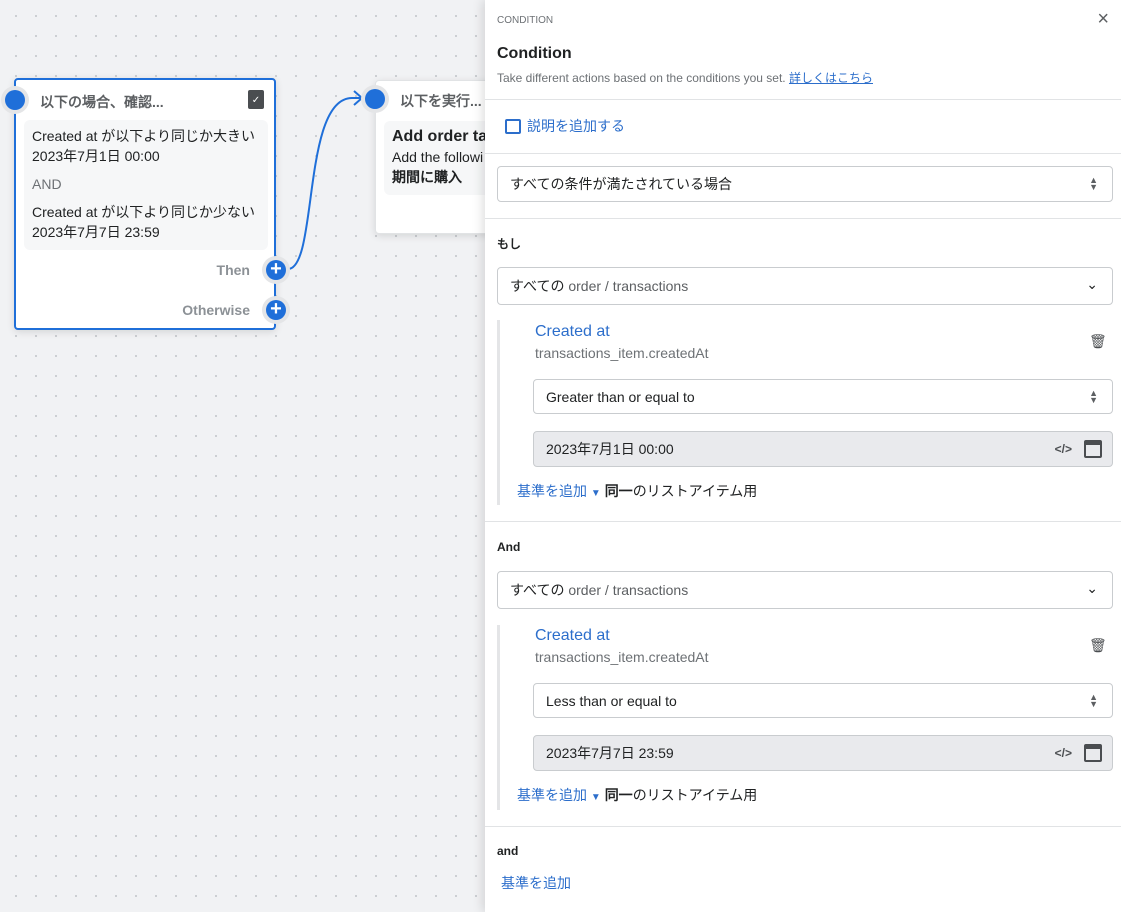 This screenshot has width=1121, height=912. What do you see at coordinates (216, 310) in the screenshot?
I see `otherwise-label: Otherwise` at bounding box center [216, 310].